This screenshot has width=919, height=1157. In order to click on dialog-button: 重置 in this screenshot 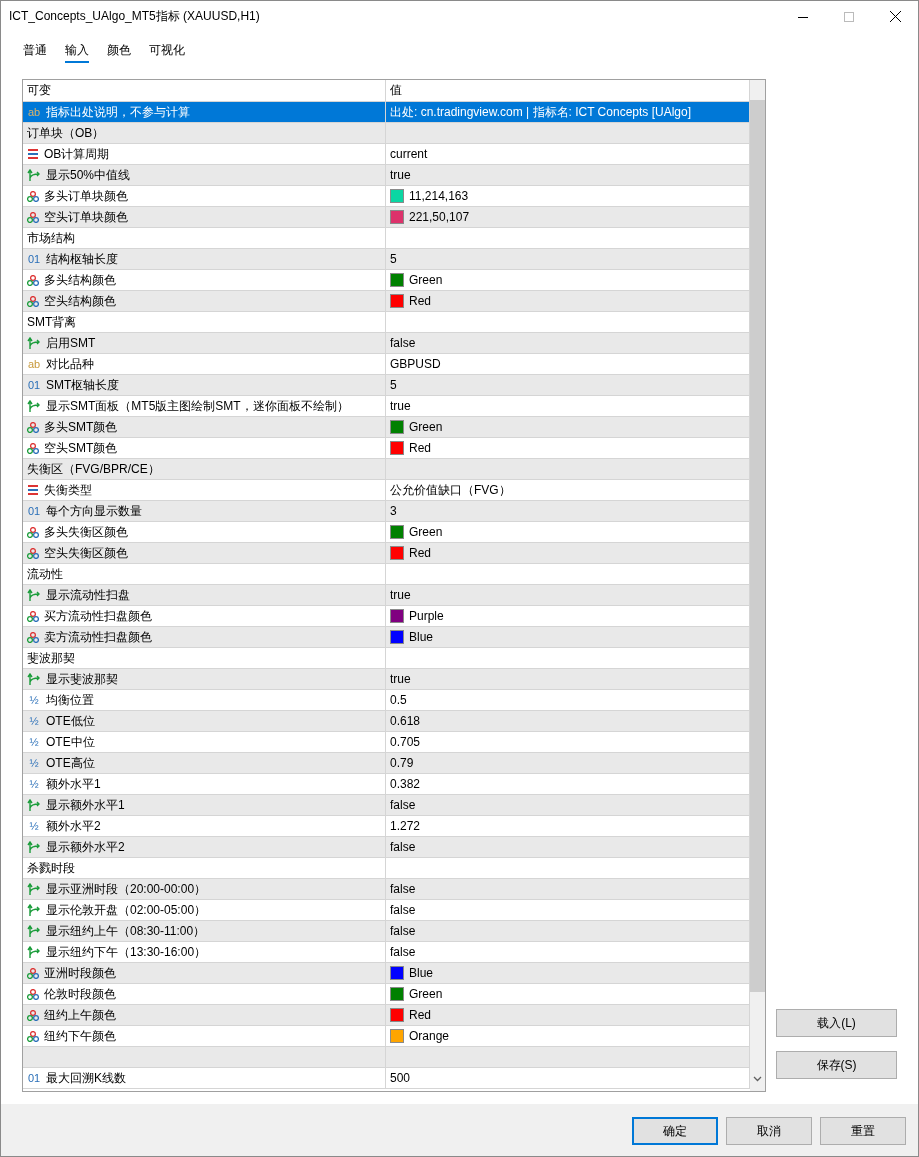, I will do `click(863, 1131)`.